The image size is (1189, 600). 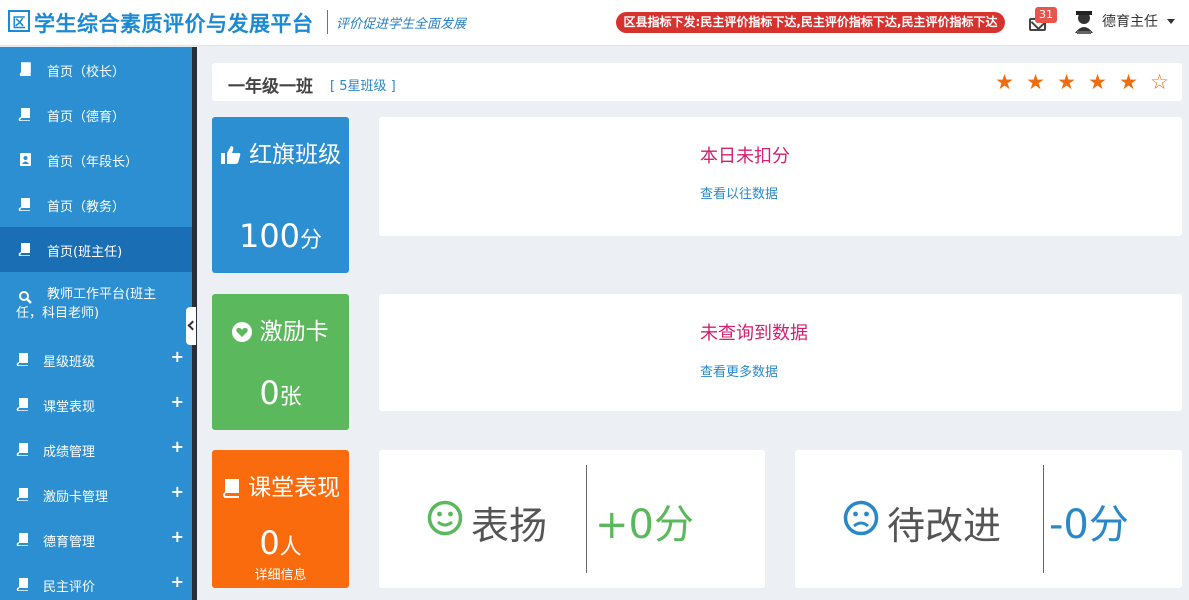 What do you see at coordinates (1046, 15) in the screenshot?
I see `mail-count-badge: 31` at bounding box center [1046, 15].